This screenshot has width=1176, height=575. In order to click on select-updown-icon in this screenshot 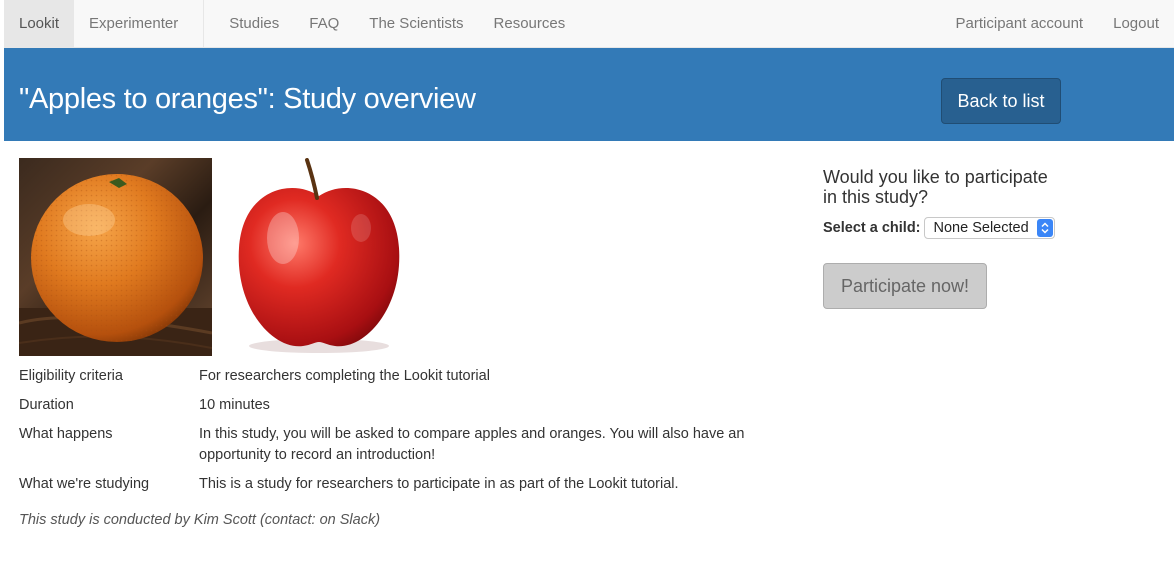, I will do `click(1044, 228)`.